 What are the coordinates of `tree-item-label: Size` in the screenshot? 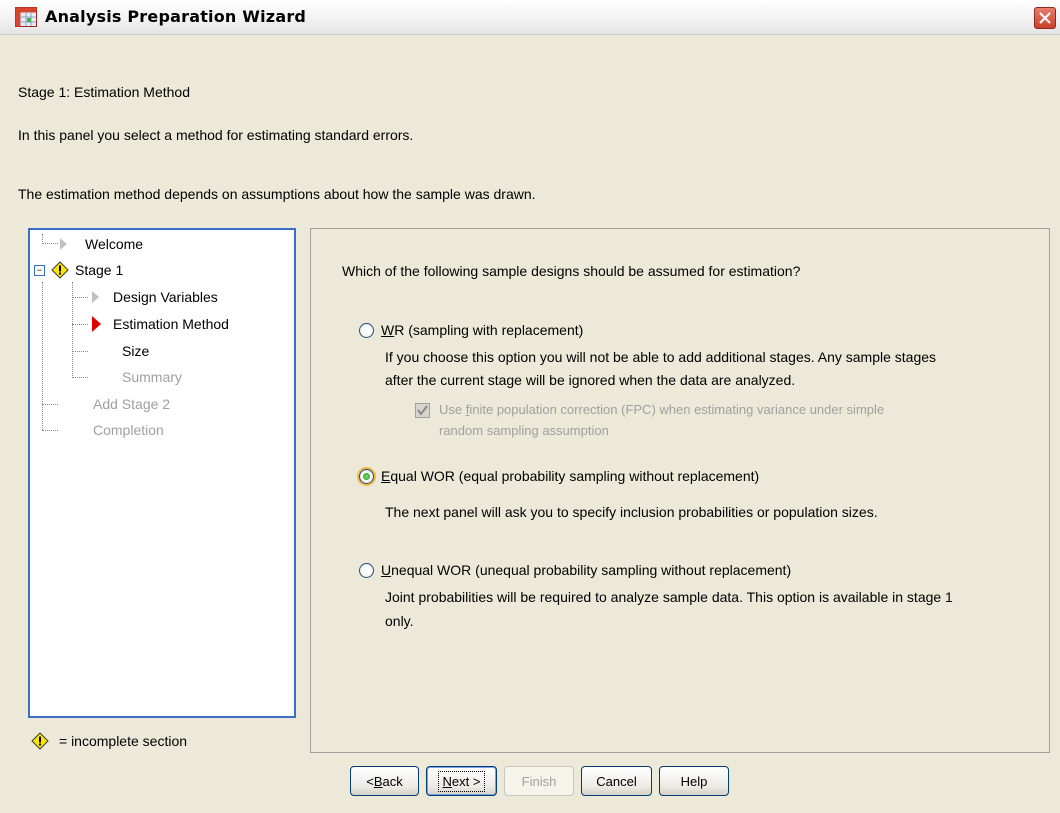 It's located at (136, 351).